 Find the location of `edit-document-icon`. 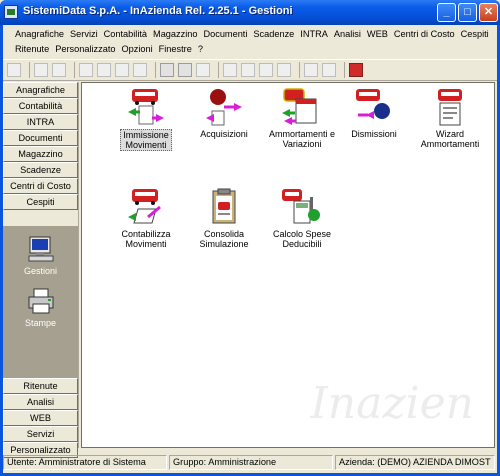

edit-document-icon is located at coordinates (59, 70).